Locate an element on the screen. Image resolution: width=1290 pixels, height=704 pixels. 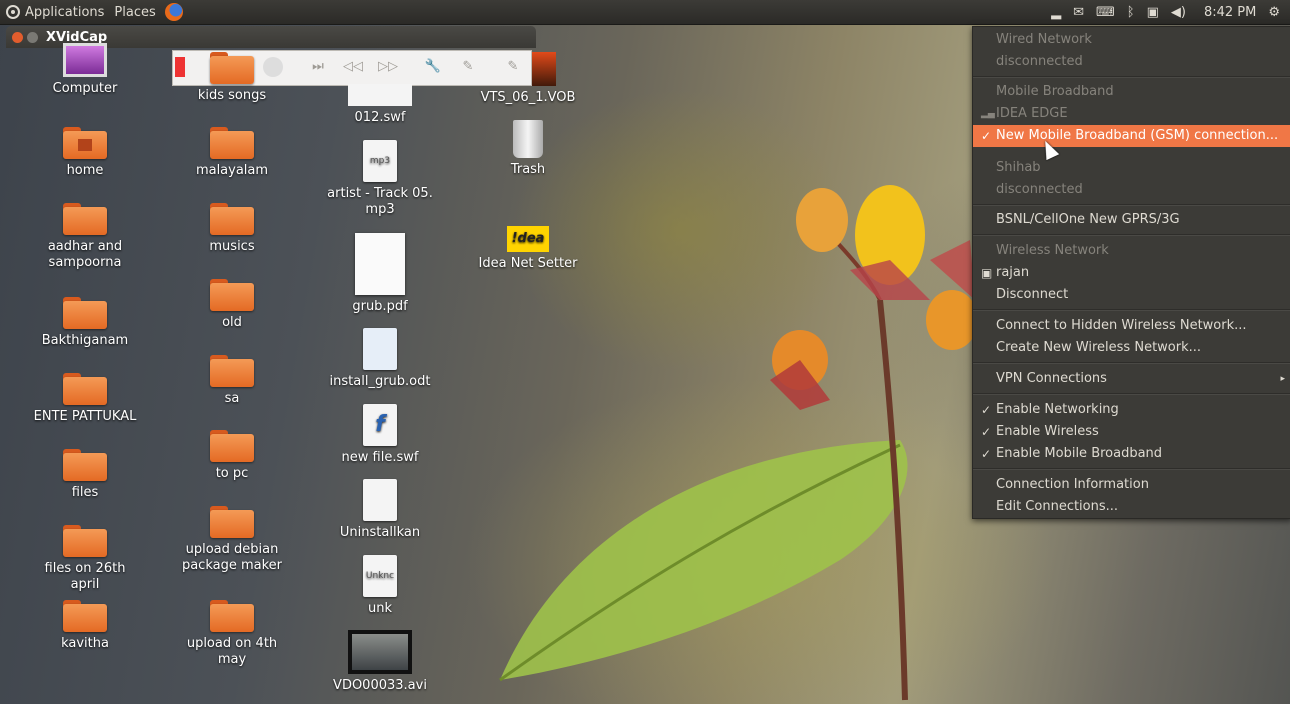
desktop-icon-new-file-swf: f new file.swf is located at coordinates (380, 435).